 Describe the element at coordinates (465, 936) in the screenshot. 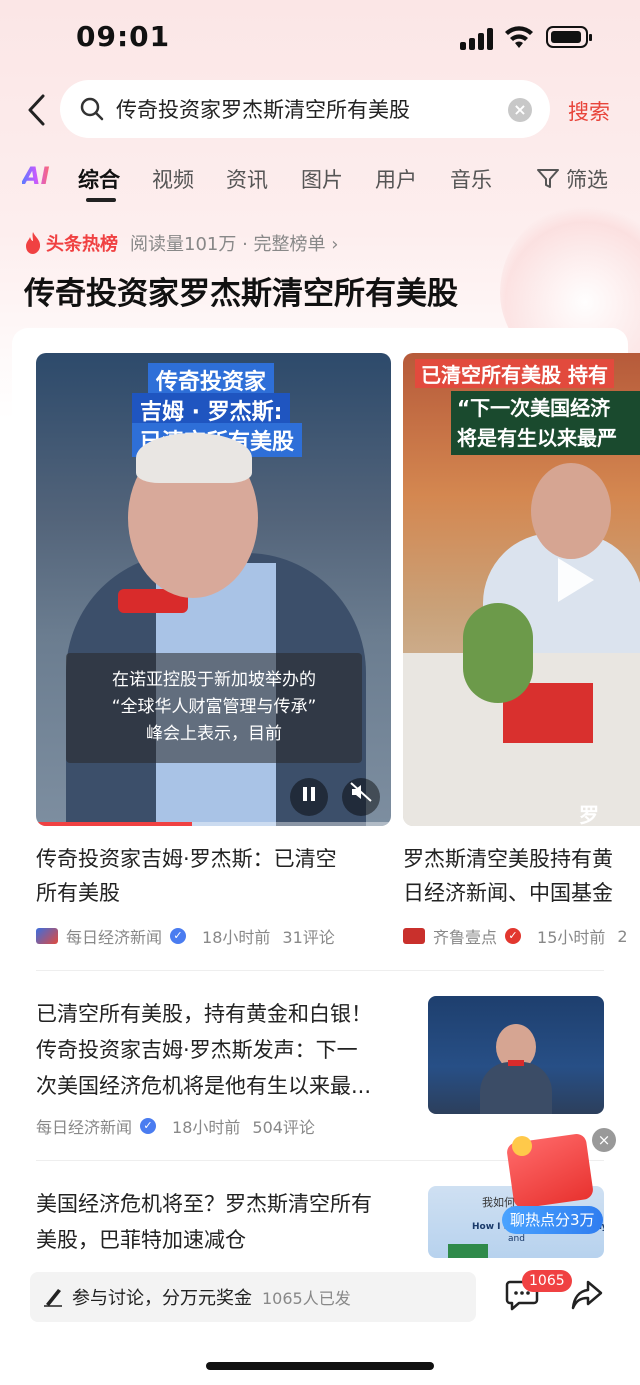

I see `source-name: 齐鲁壹点` at that location.